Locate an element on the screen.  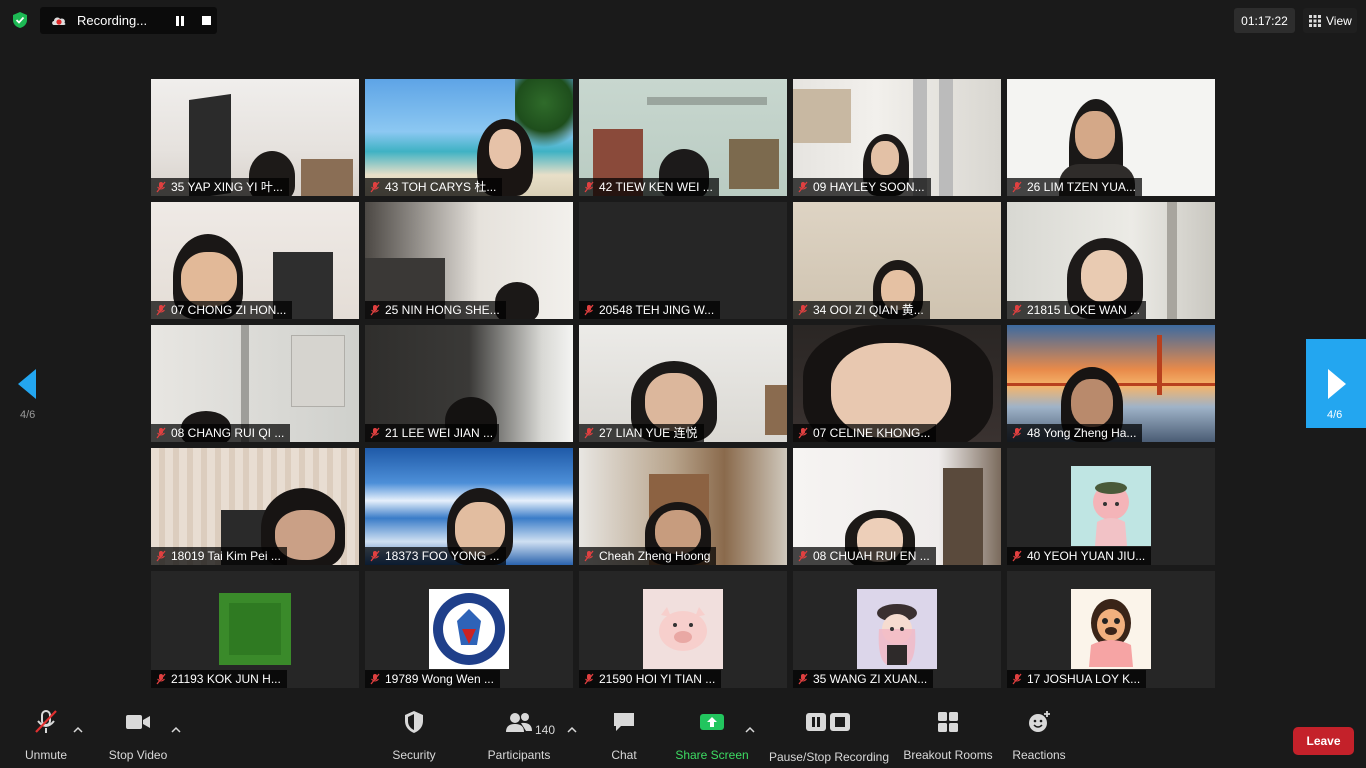
leave-button: Leave is located at coordinates (1323, 741).